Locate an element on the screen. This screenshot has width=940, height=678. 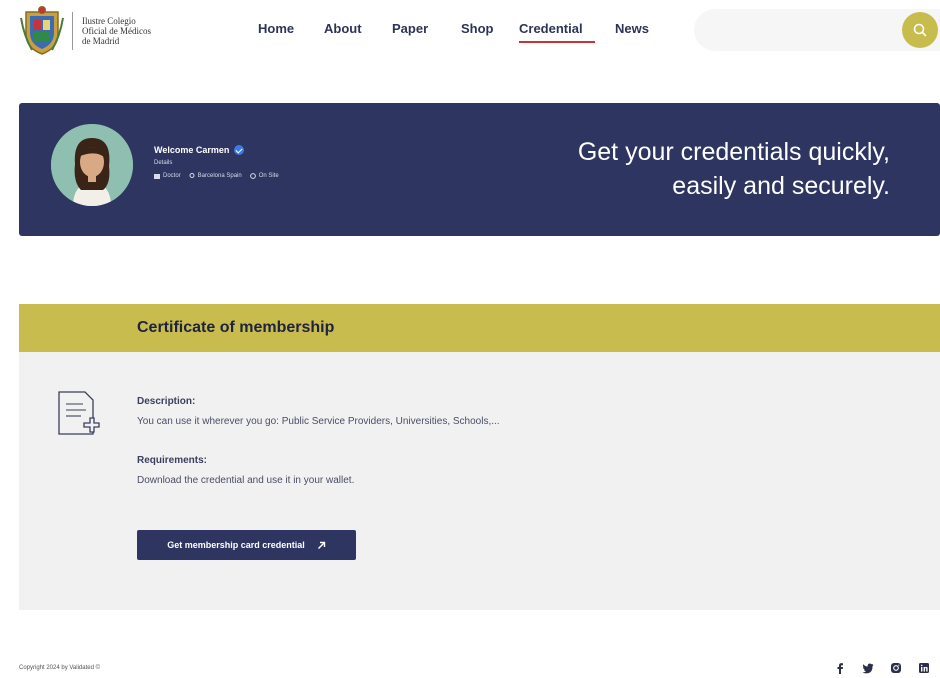
search-bar is located at coordinates (817, 30).